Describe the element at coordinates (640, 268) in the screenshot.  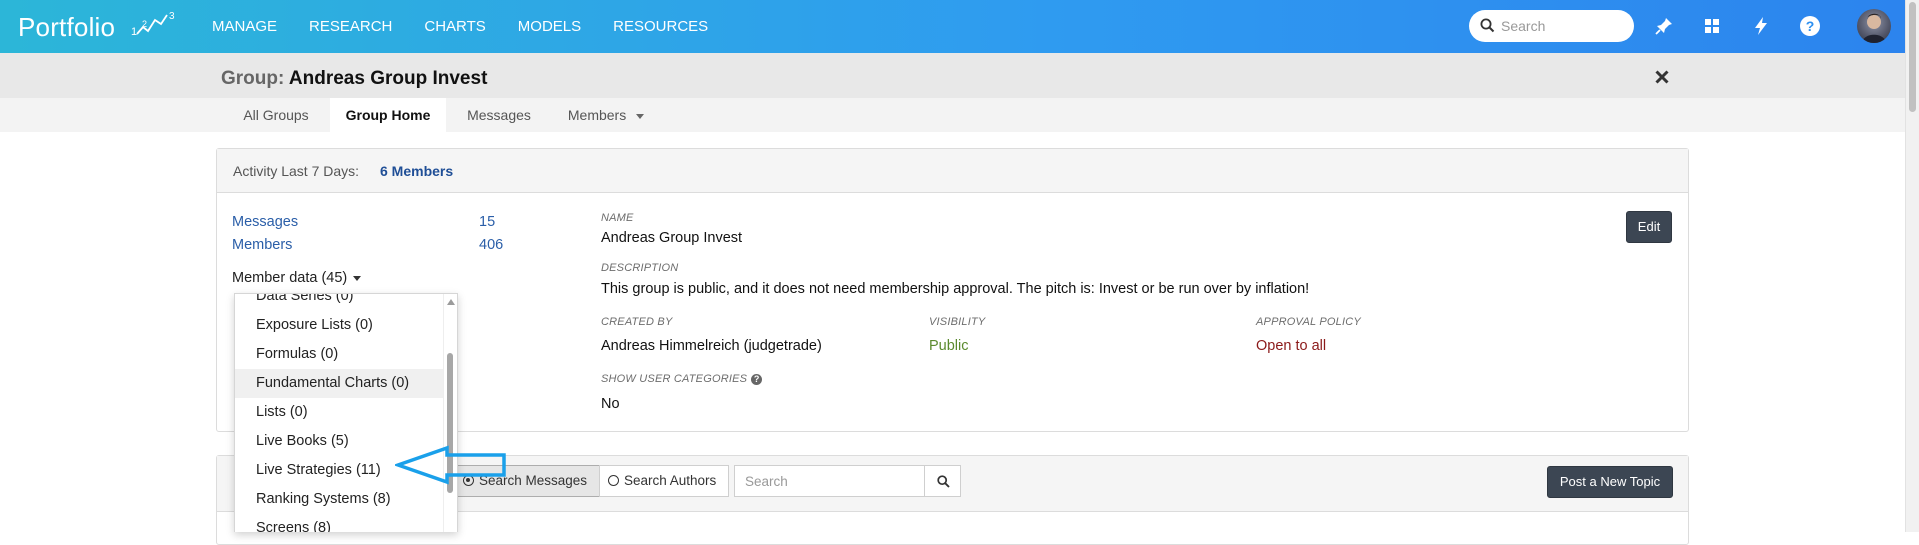
I see `description-caption: DESCRIPTION` at that location.